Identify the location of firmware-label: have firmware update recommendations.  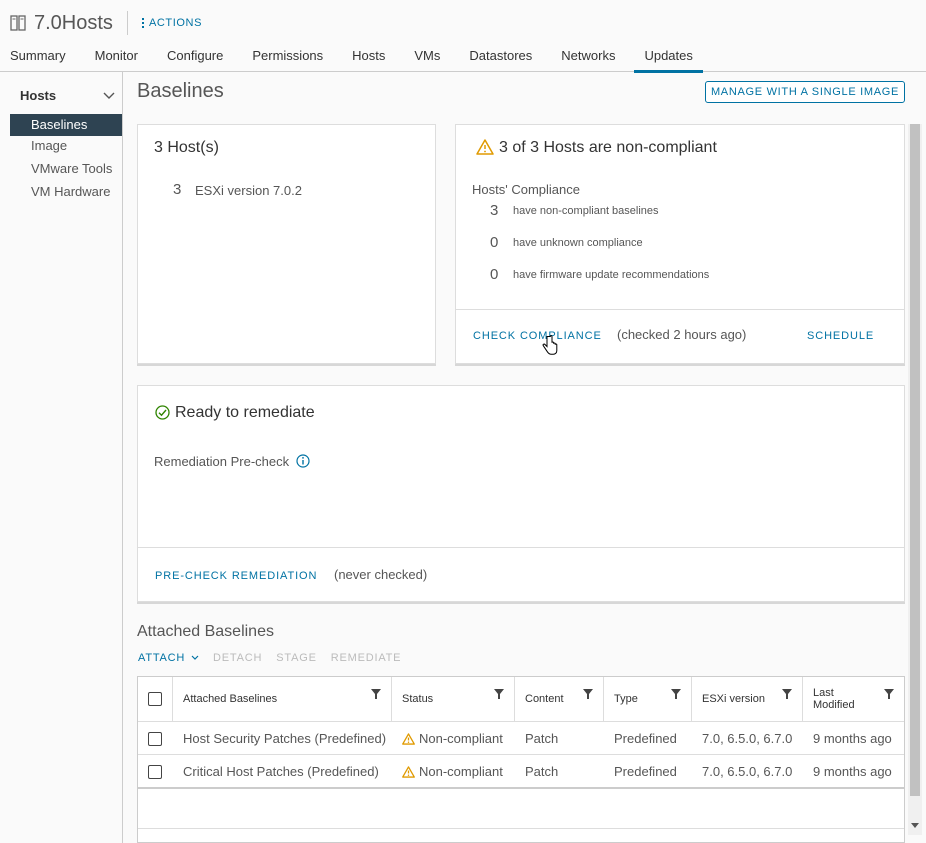
(611, 275).